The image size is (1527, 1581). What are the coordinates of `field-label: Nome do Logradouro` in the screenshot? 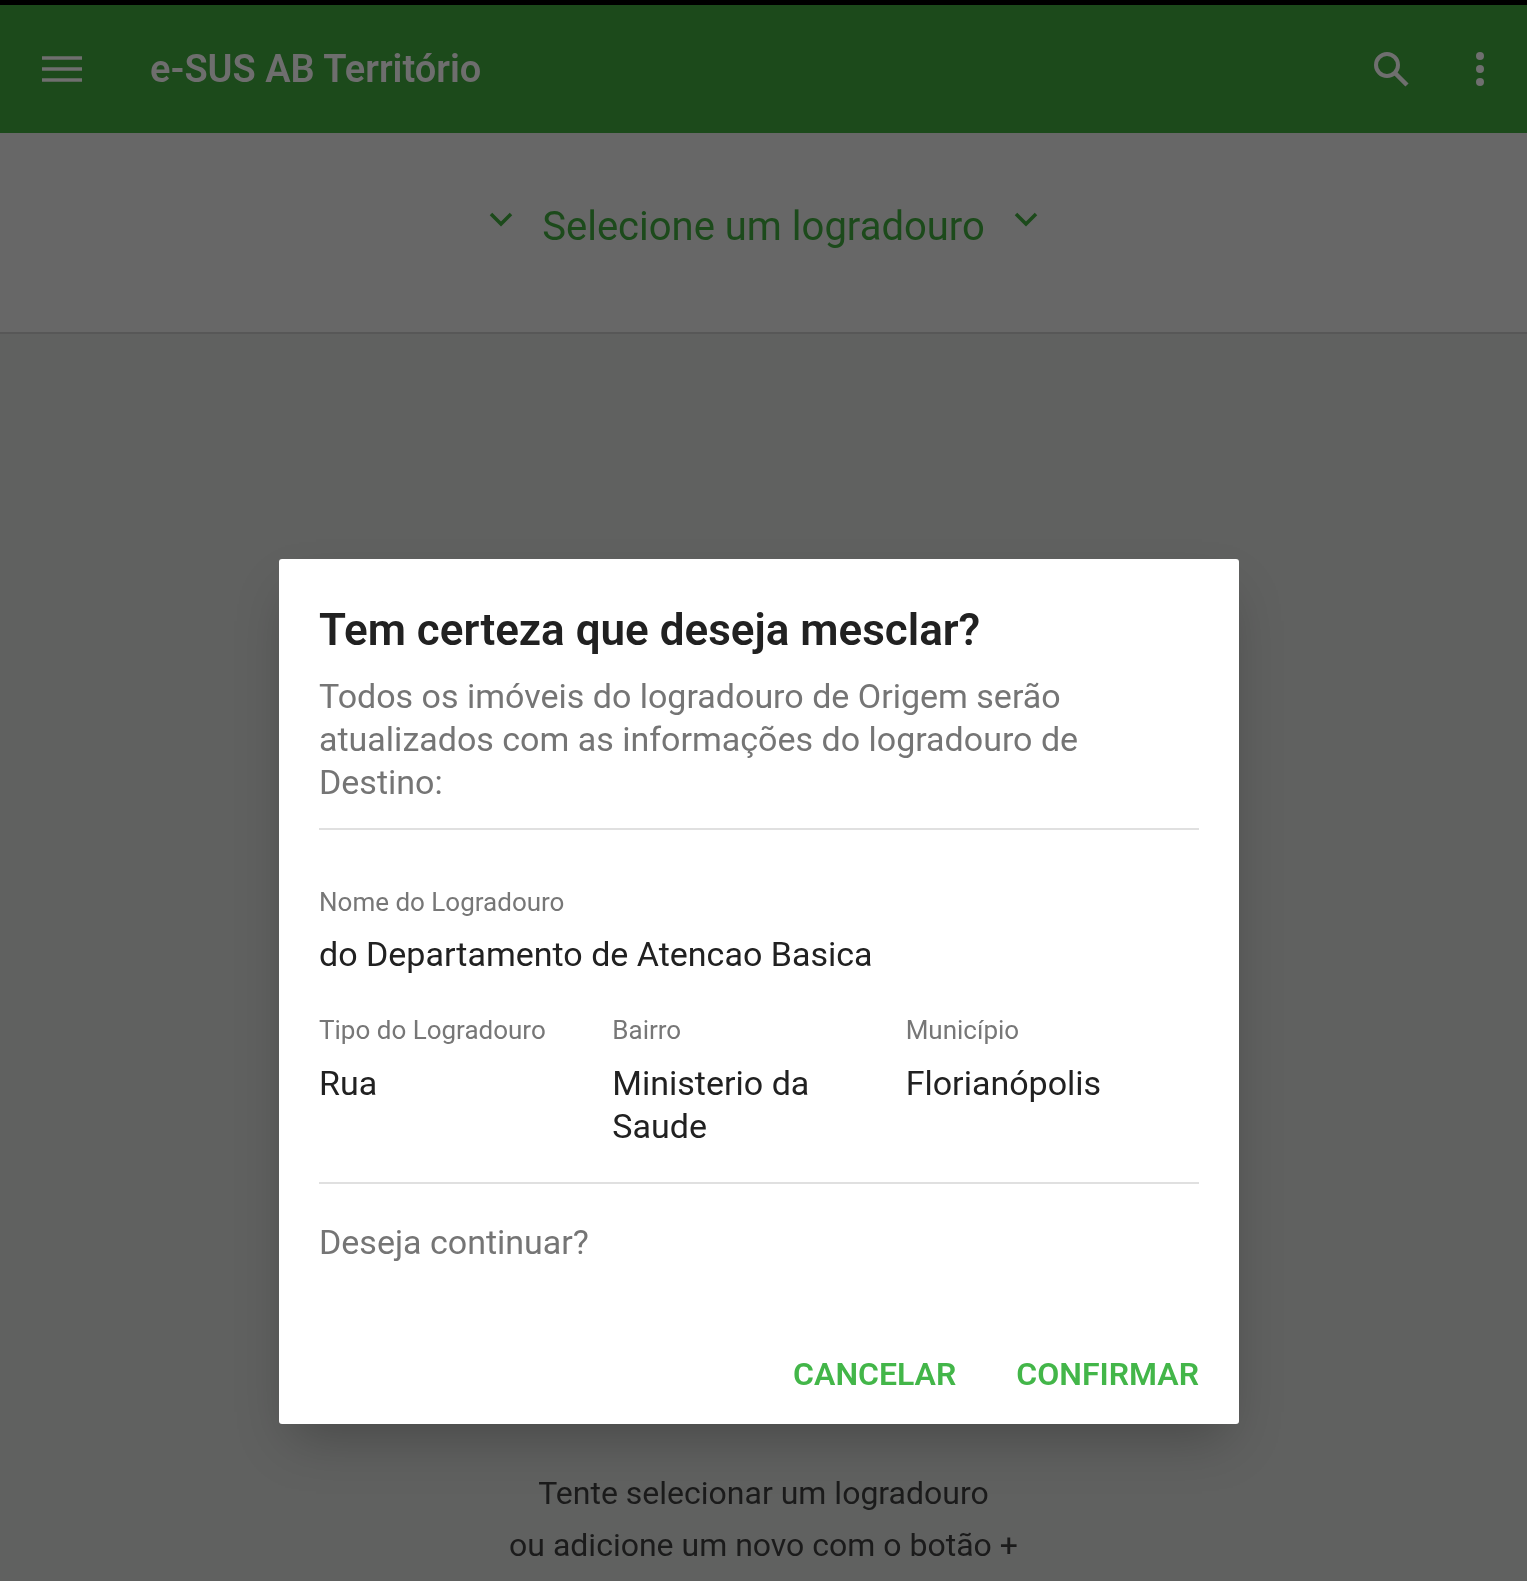 It's located at (442, 902).